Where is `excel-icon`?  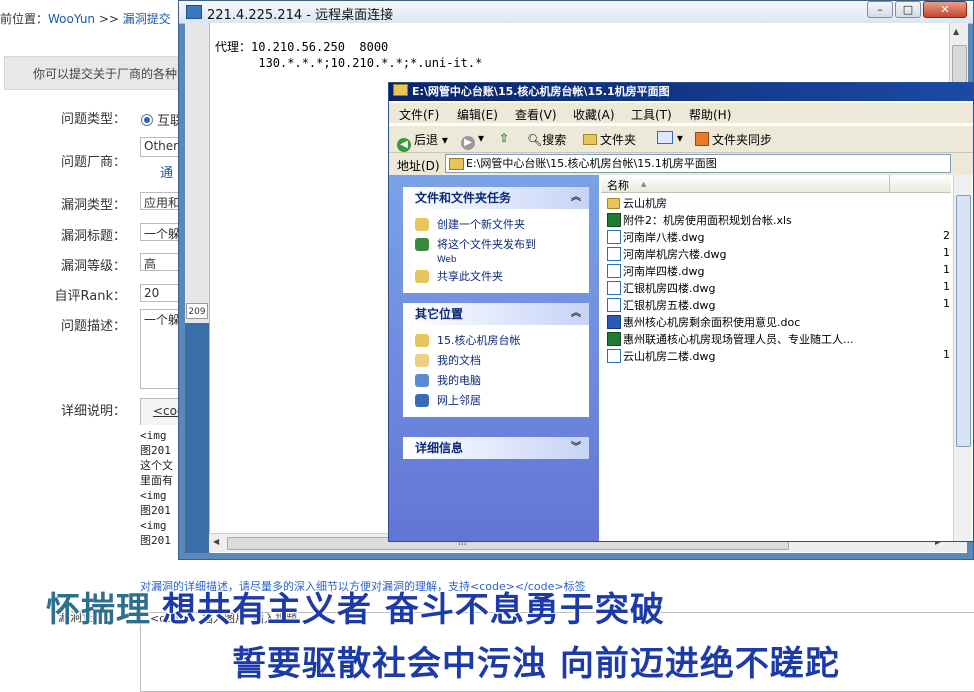 excel-icon is located at coordinates (614, 220).